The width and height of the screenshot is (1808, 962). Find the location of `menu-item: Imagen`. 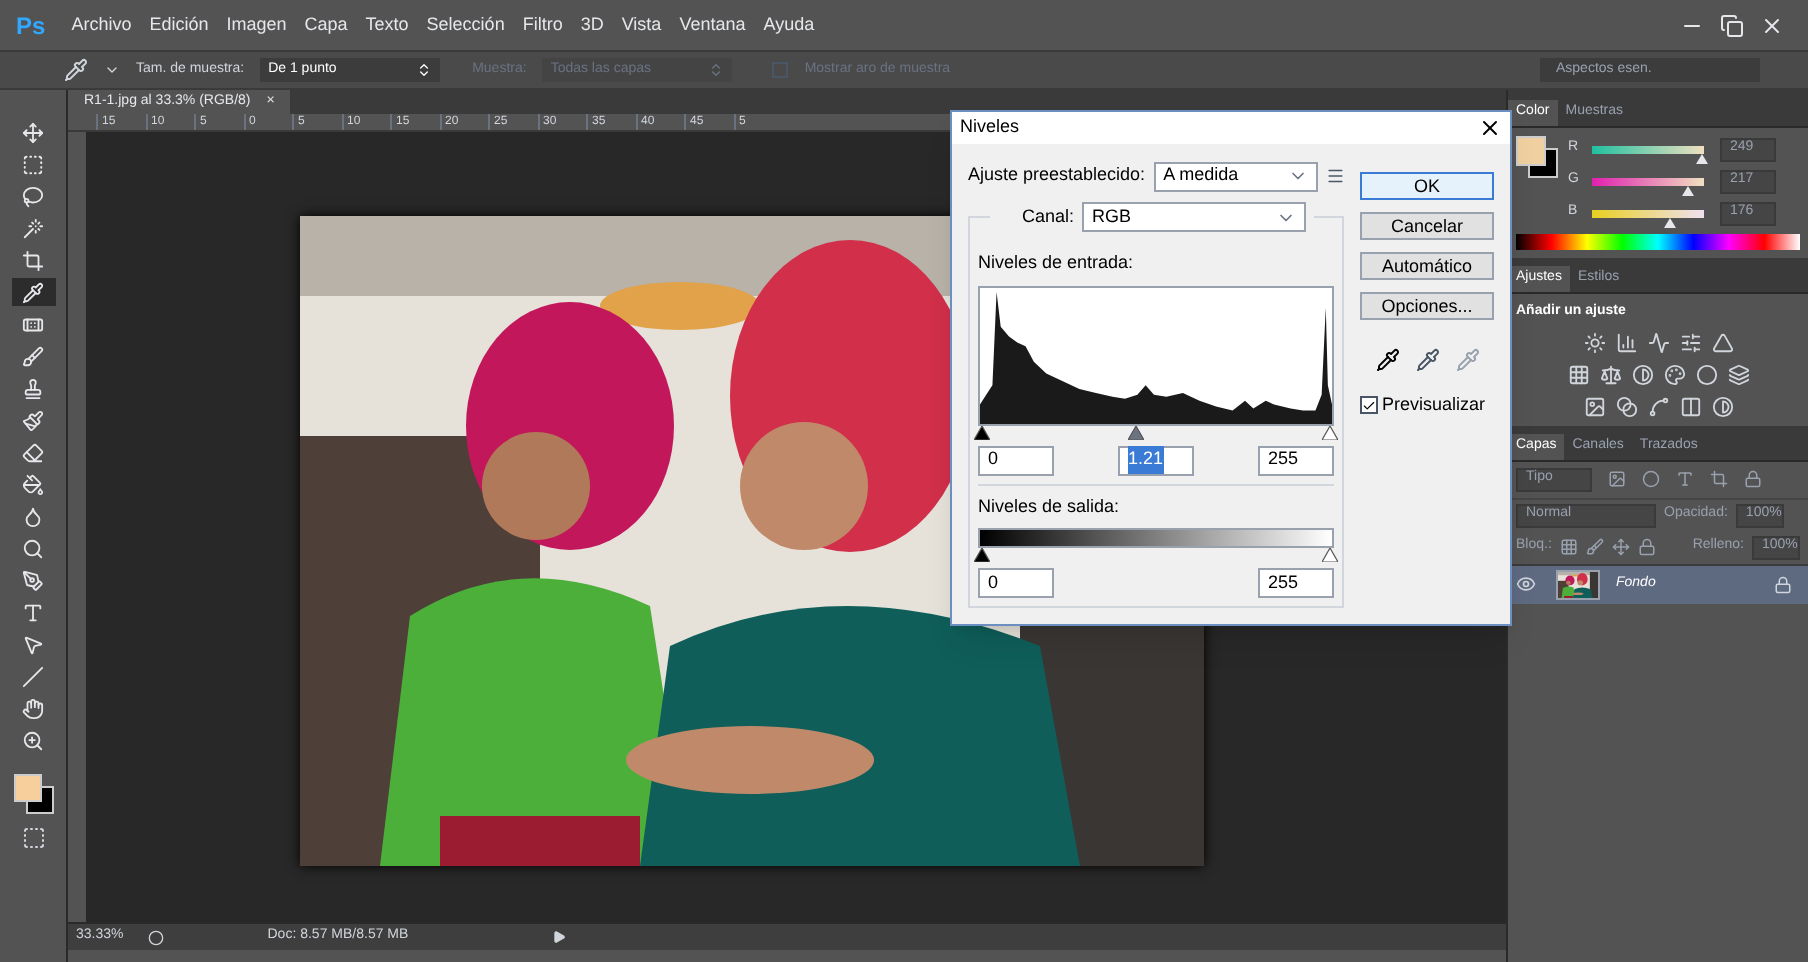

menu-item: Imagen is located at coordinates (256, 25).